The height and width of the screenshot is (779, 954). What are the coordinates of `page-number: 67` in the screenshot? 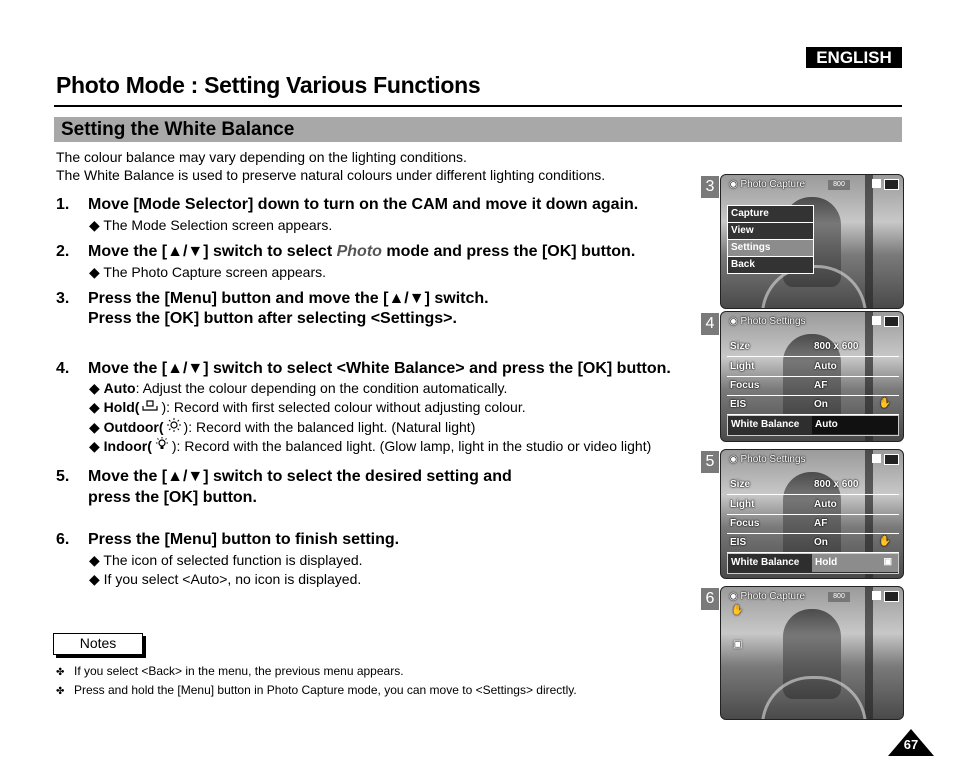 It's located at (911, 744).